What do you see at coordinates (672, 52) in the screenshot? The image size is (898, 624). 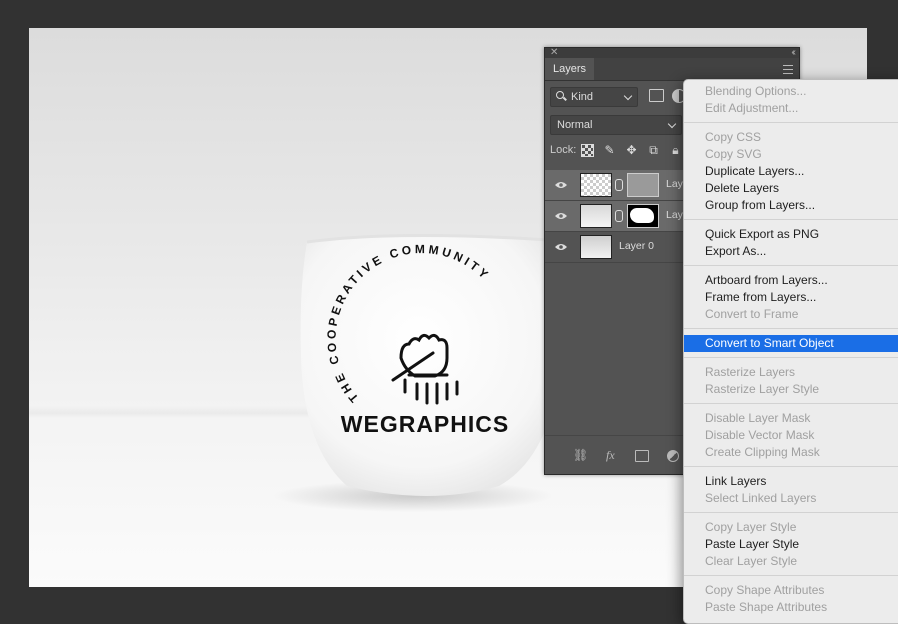 I see `panel-title-bar: ✕ ‹‹` at bounding box center [672, 52].